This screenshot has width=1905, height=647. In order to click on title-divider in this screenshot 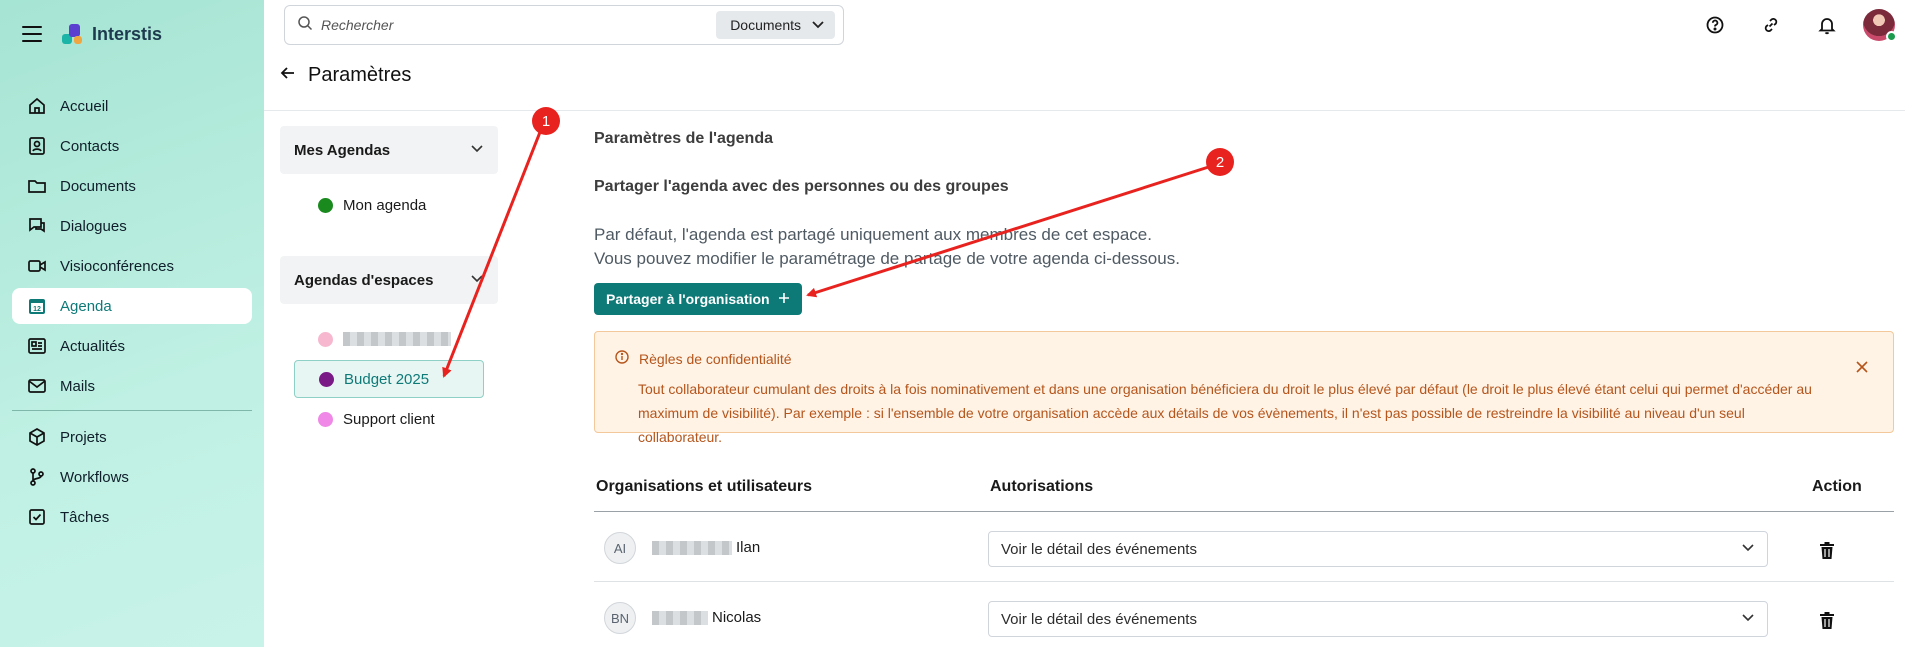, I will do `click(1084, 110)`.